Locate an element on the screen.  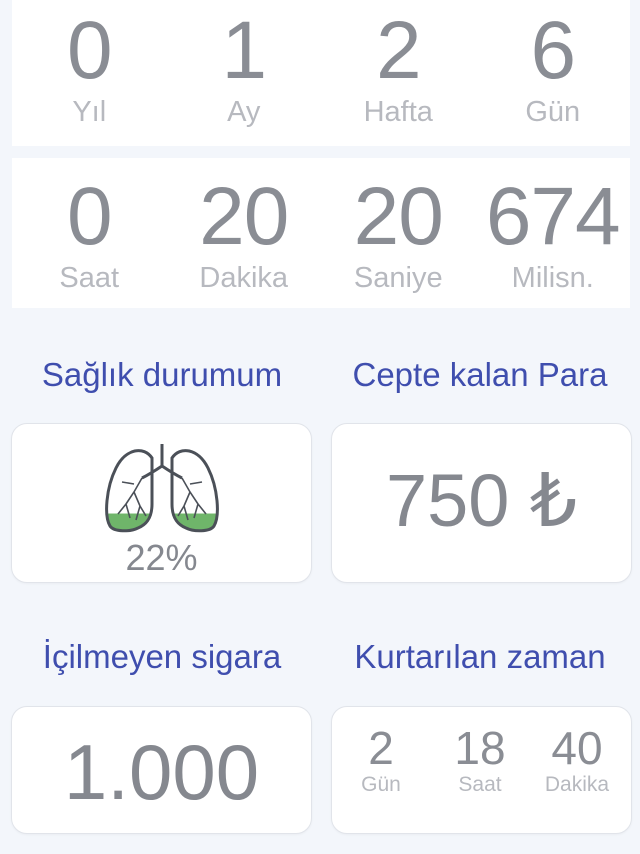
timer-days: 6 Gün is located at coordinates (553, 73).